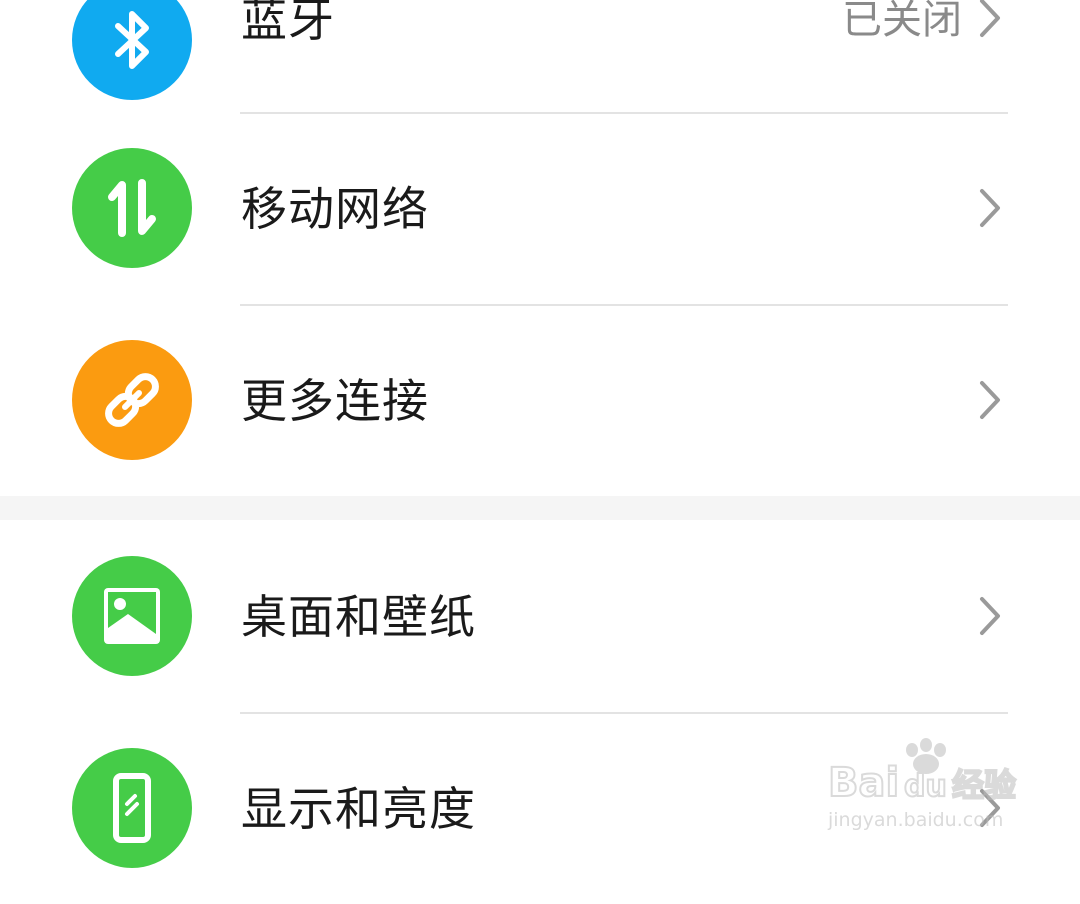 Image resolution: width=1080 pixels, height=904 pixels. What do you see at coordinates (925, 786) in the screenshot?
I see `watermark-brand-du: du` at bounding box center [925, 786].